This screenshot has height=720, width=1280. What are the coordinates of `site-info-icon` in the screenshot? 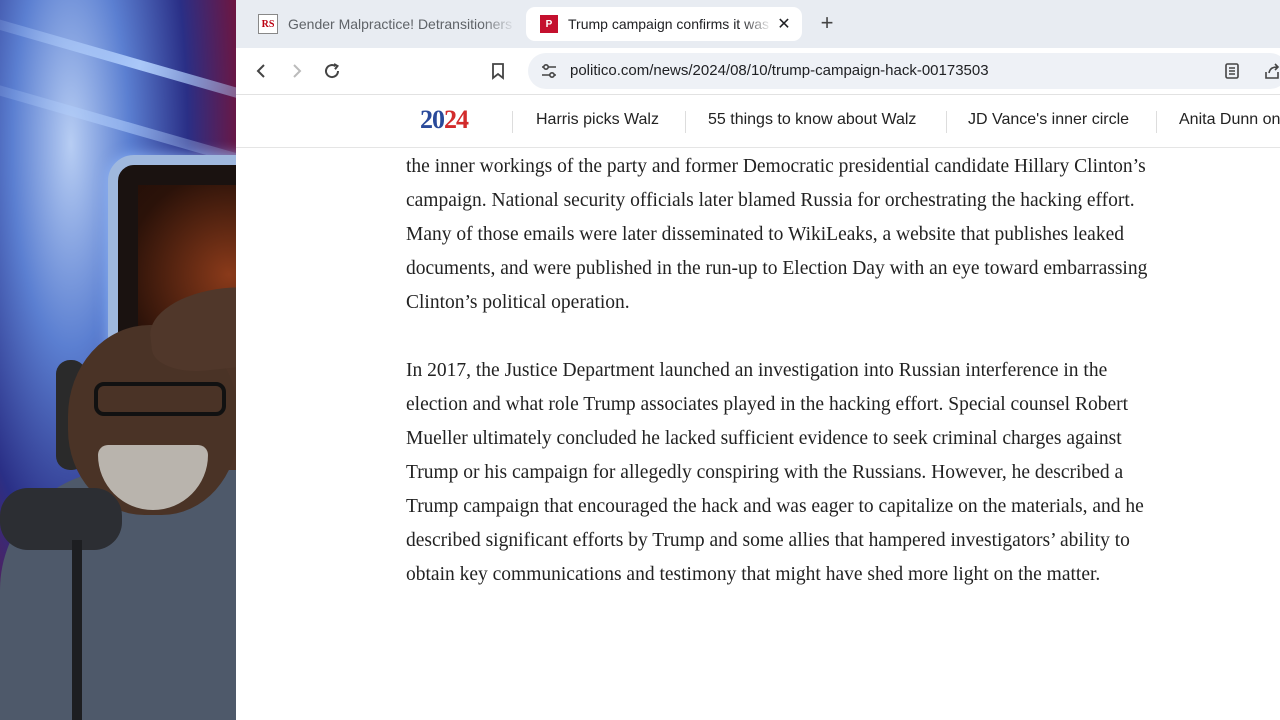 It's located at (549, 71).